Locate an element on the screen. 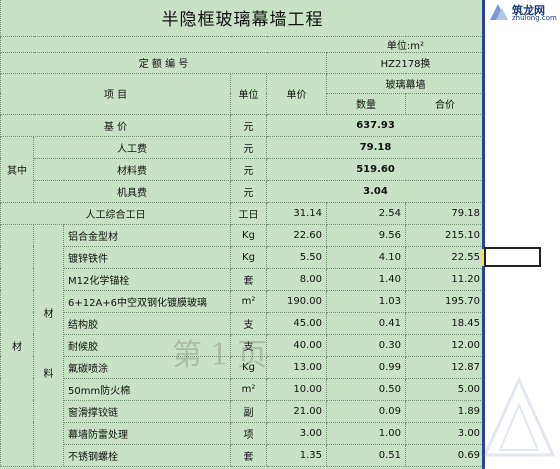 This screenshot has width=560, height=469. labor-fee-value: 79.18 is located at coordinates (374, 147).